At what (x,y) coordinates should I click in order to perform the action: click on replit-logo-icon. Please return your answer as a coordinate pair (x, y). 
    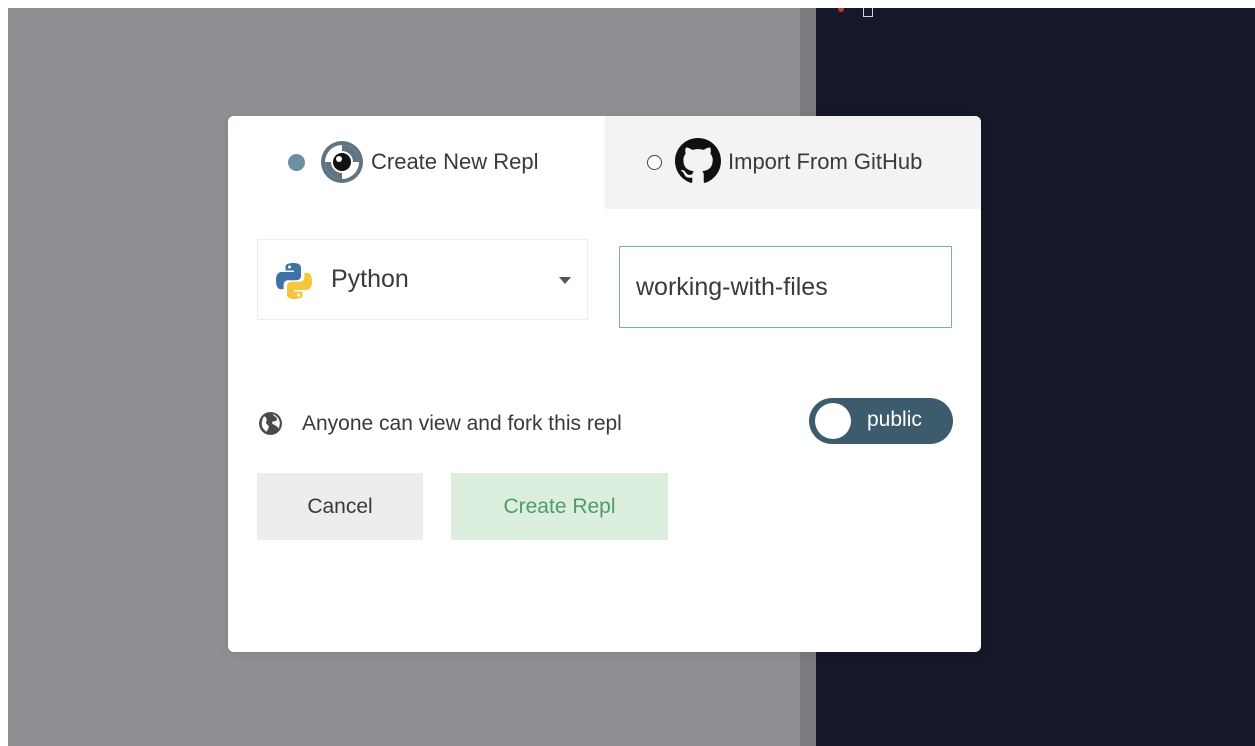
    Looking at the image, I should click on (342, 162).